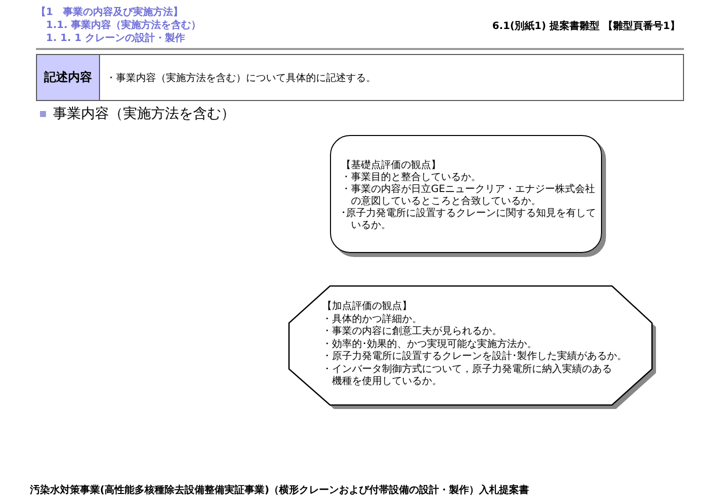  I want to click on callout-line: 機種を使用しているか。, so click(387, 382).